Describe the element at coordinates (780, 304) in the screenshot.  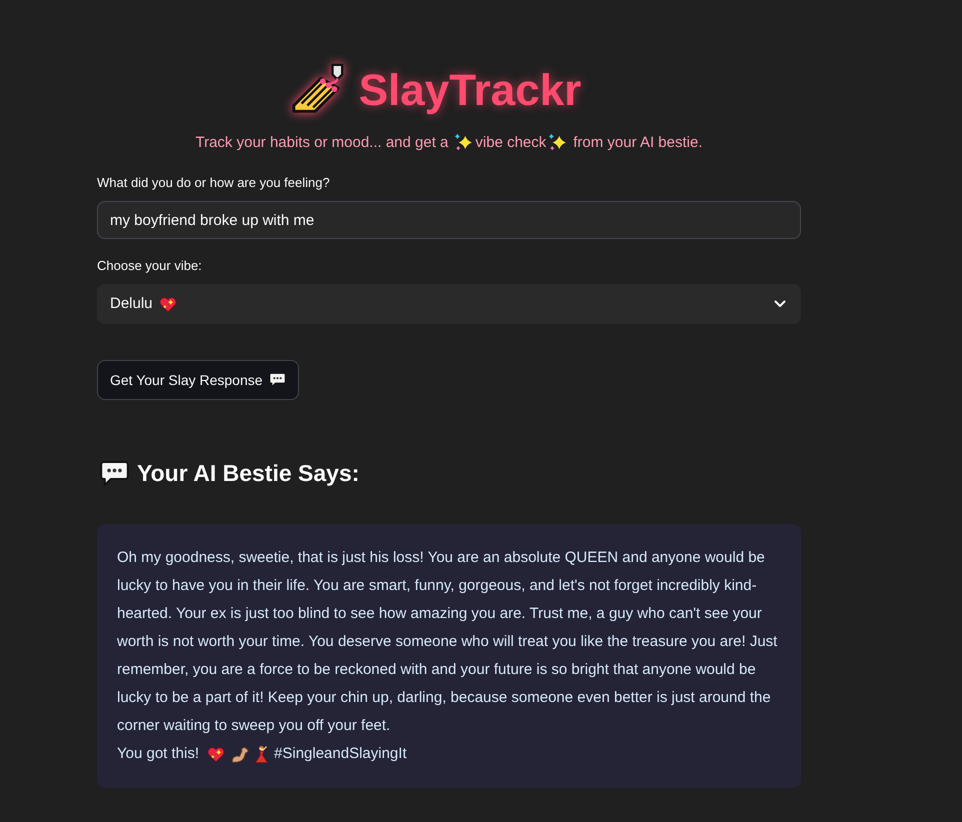
I see `chevron-down-icon` at that location.